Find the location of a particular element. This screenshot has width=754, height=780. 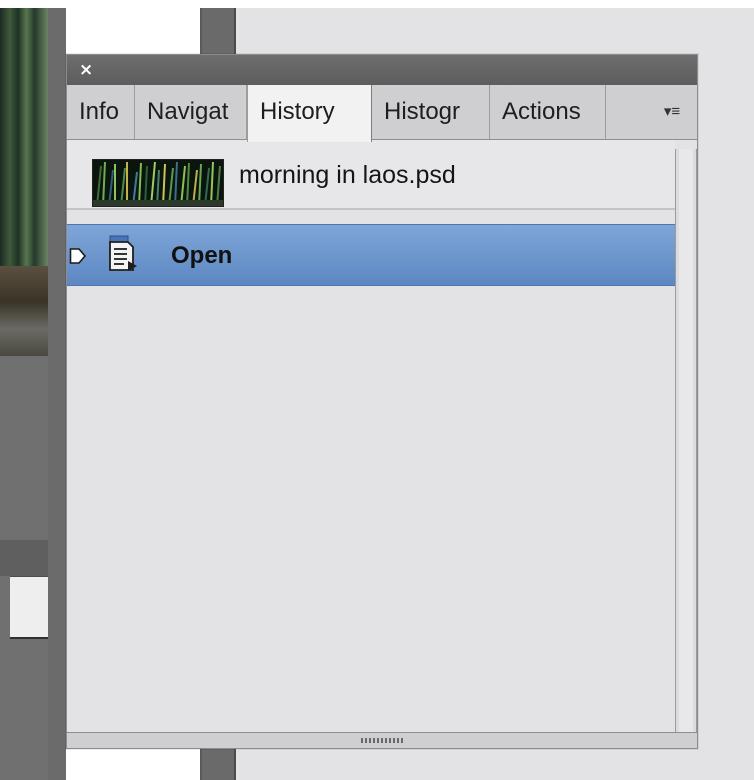

canvas-gutter is located at coordinates (57, 394).